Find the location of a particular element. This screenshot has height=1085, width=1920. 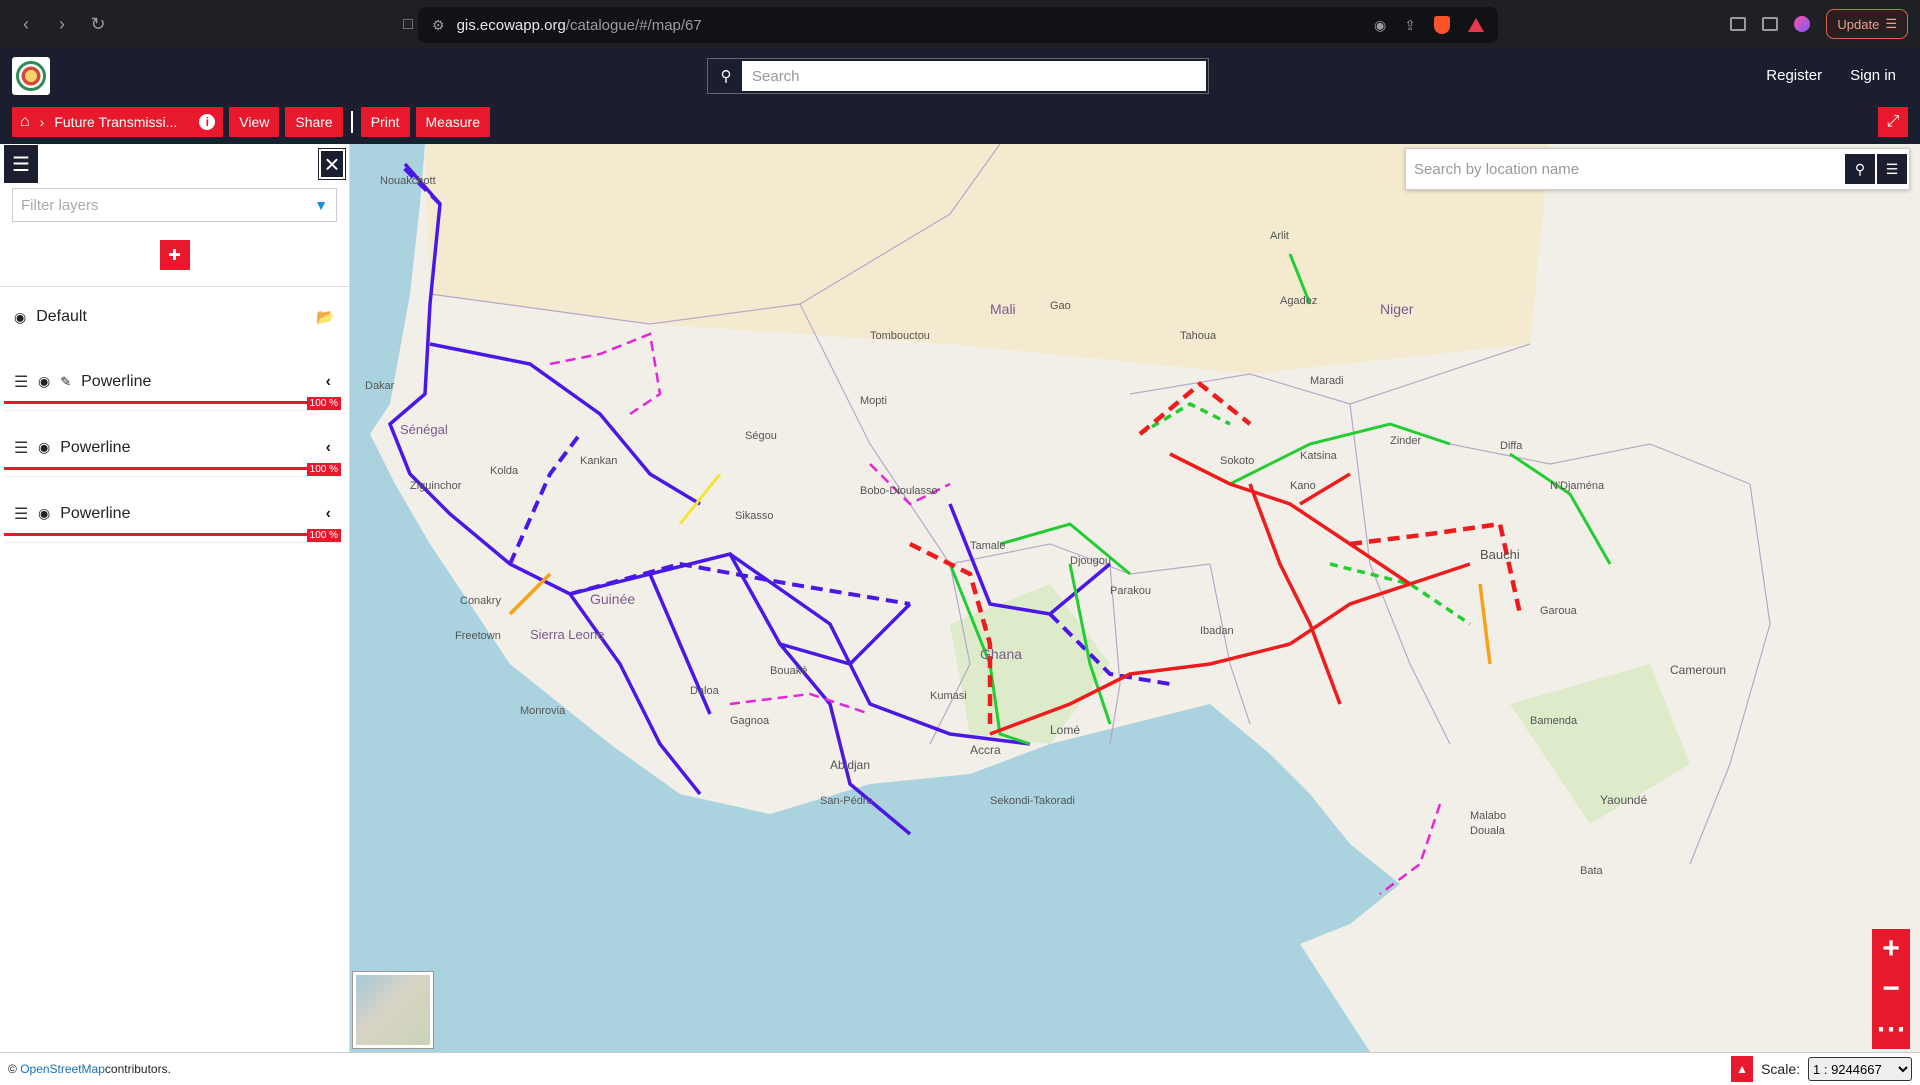

map-label: Tombouctou is located at coordinates (900, 336).